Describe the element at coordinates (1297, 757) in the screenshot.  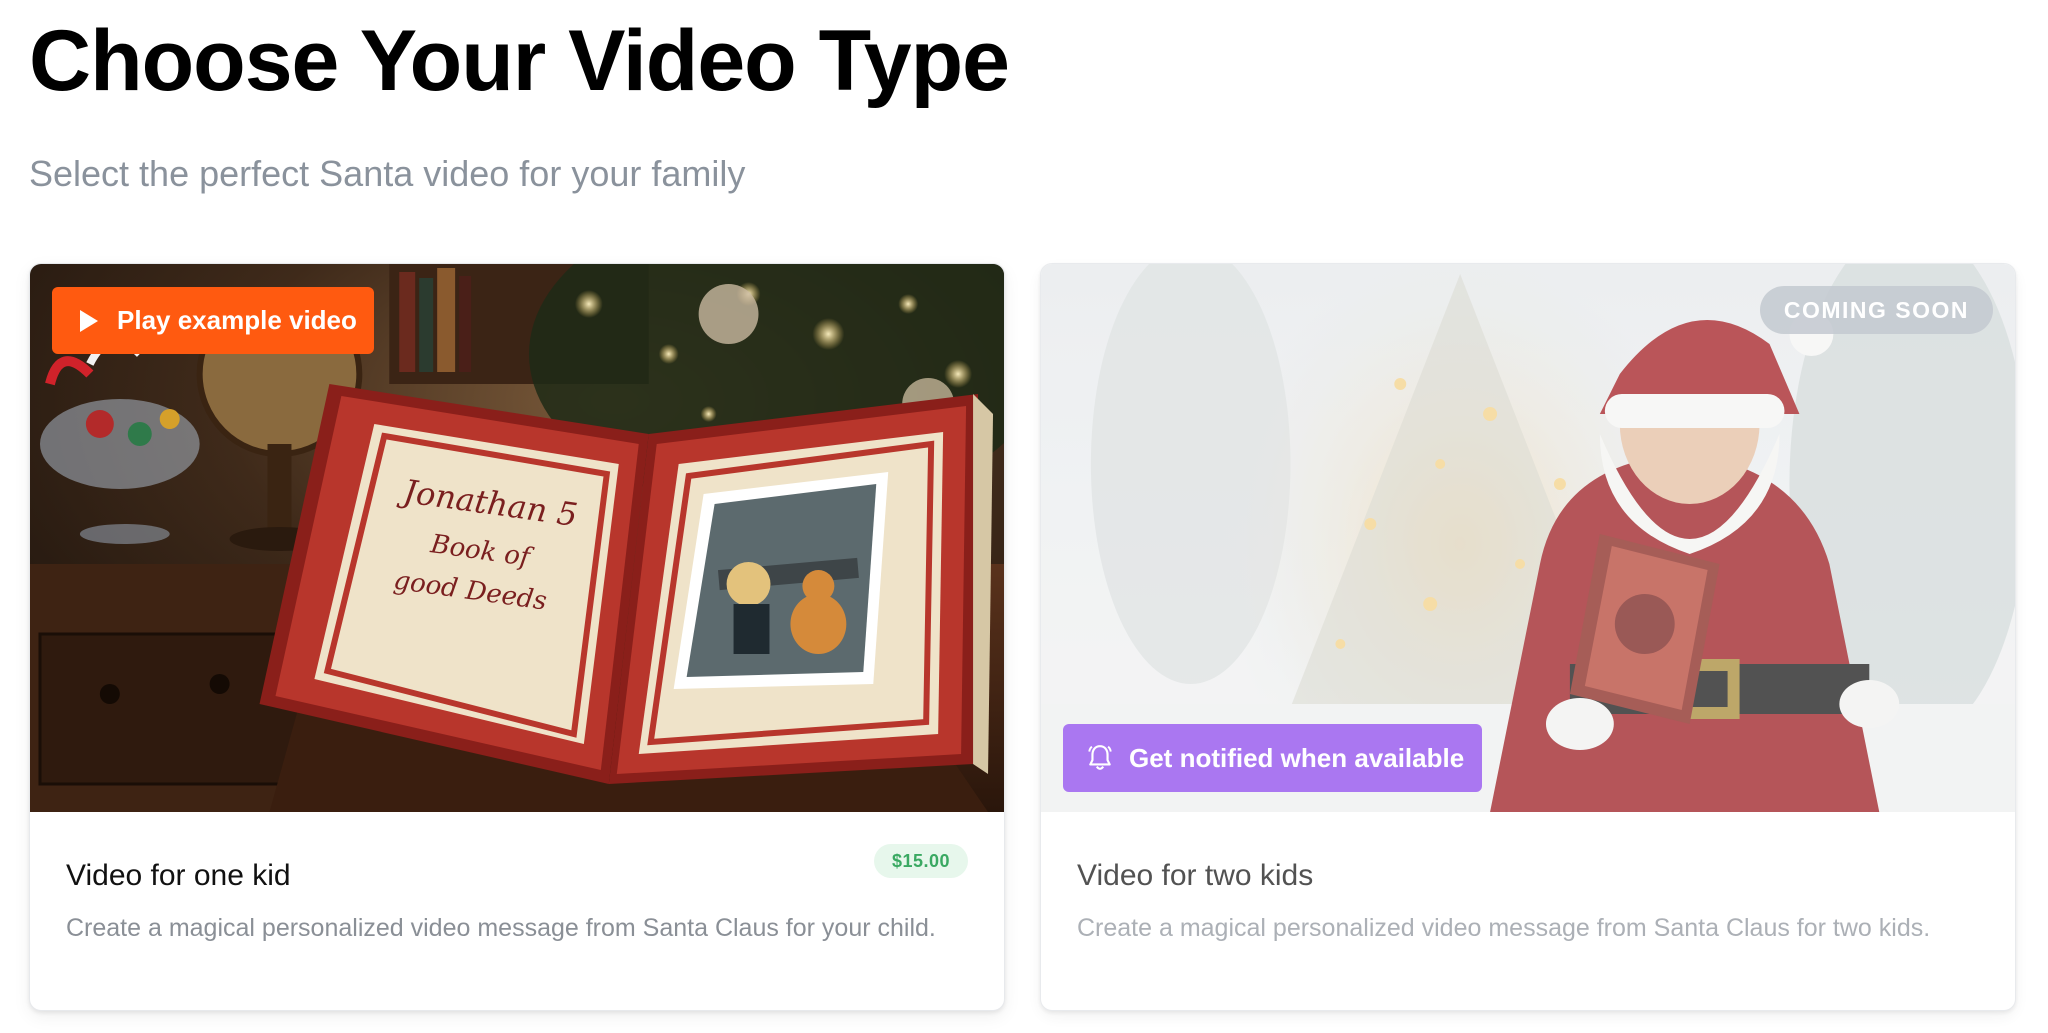
I see `notify-button-label: Get notified when available` at that location.